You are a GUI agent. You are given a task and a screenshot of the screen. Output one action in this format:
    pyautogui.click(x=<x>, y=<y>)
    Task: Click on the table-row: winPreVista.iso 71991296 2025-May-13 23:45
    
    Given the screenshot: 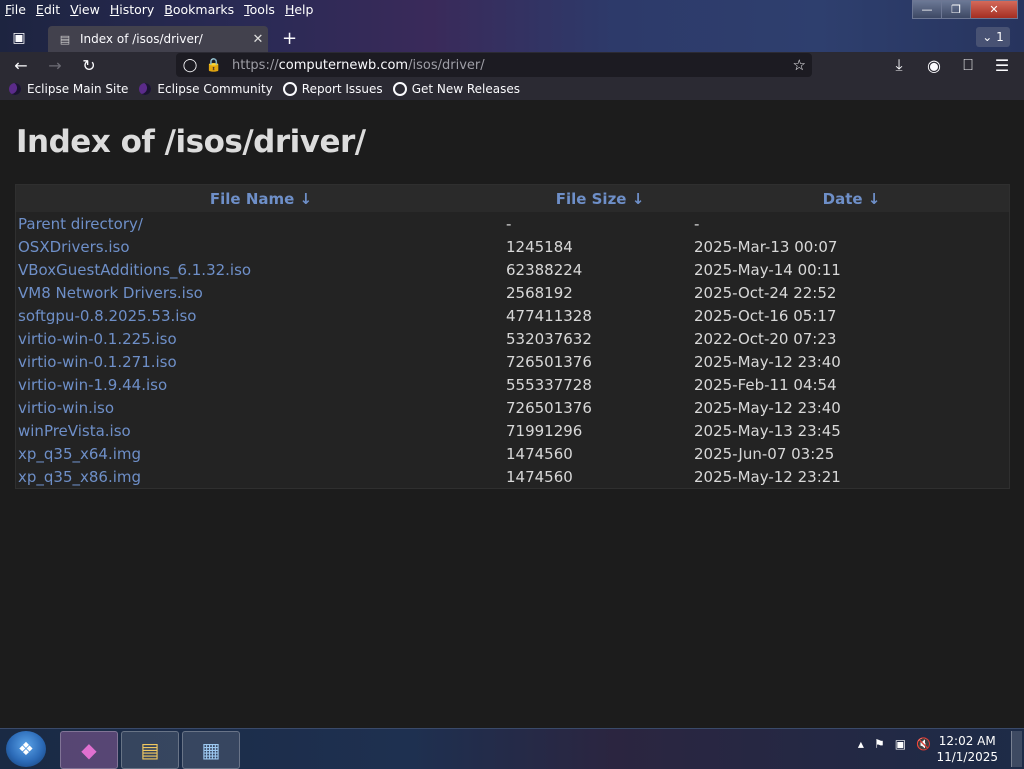 What is the action you would take?
    pyautogui.click(x=512, y=430)
    